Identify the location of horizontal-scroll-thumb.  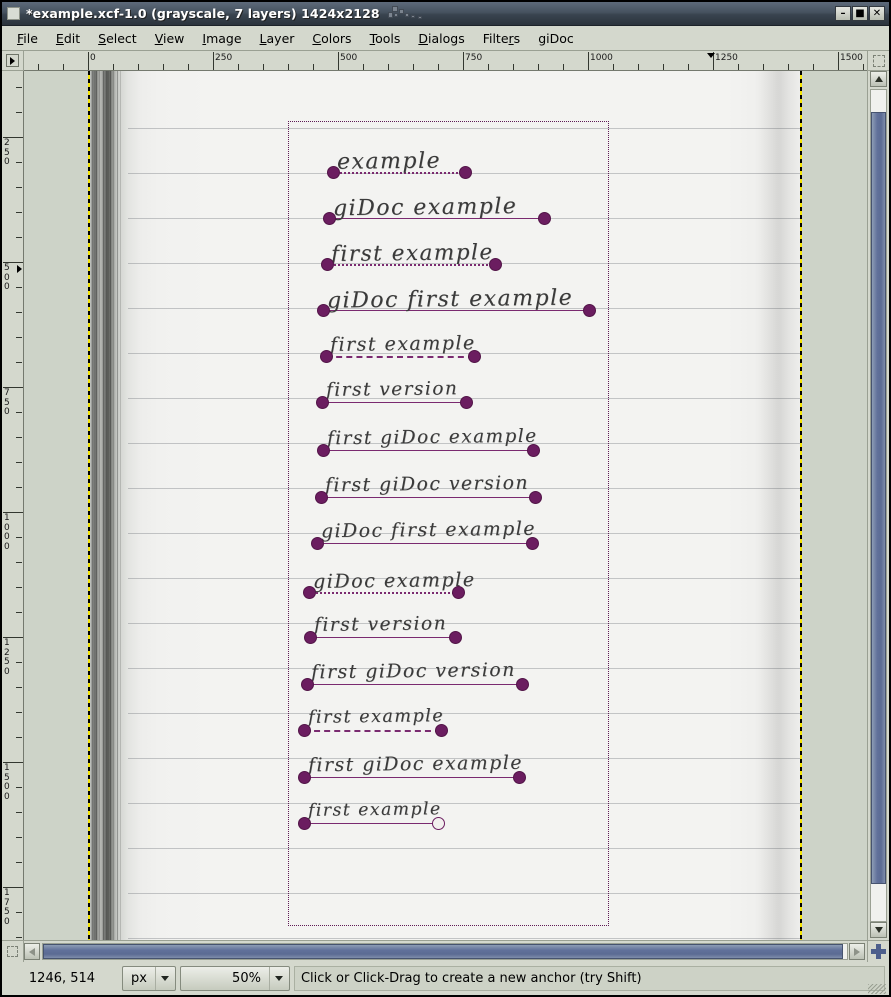
(443, 951).